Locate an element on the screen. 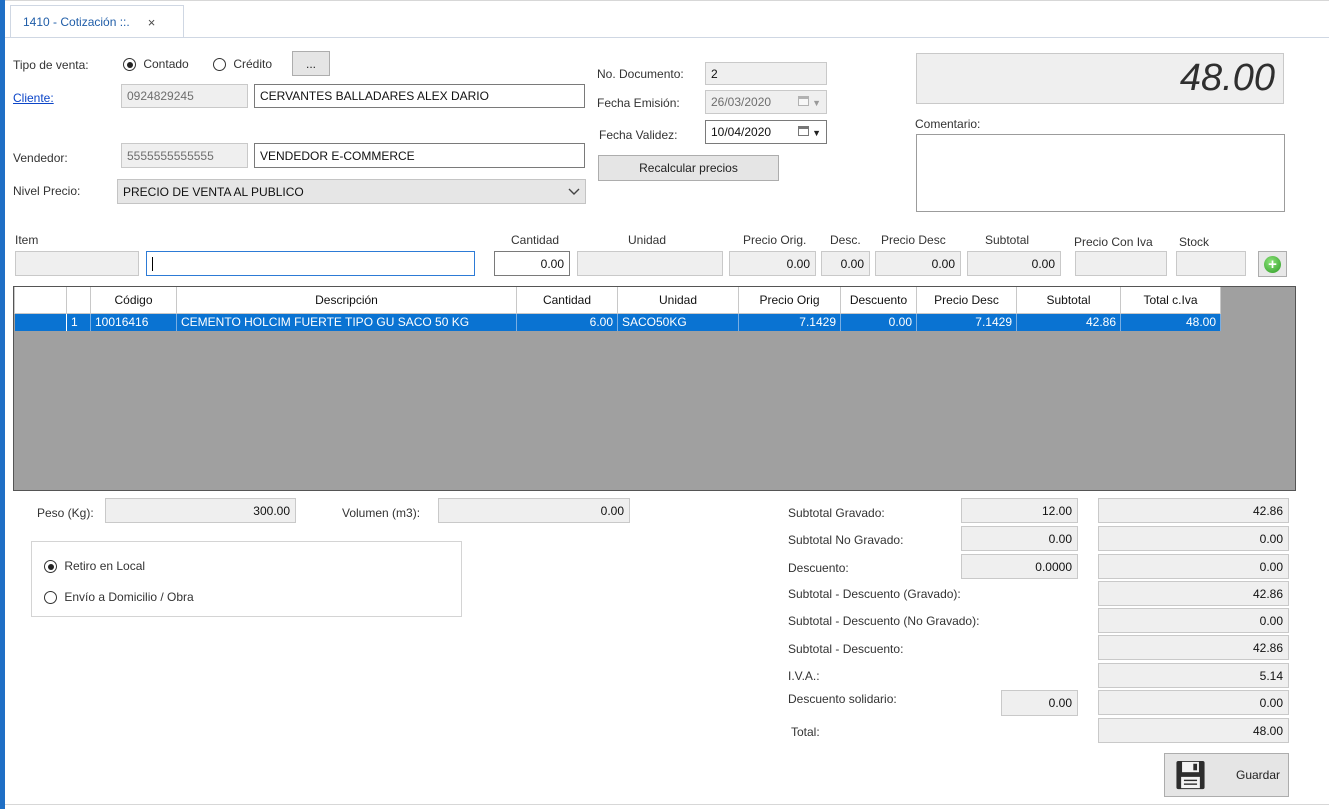 The height and width of the screenshot is (809, 1329). nivel-precio-value: PRECIO DE VENTA AL PUBLICO is located at coordinates (213, 191).